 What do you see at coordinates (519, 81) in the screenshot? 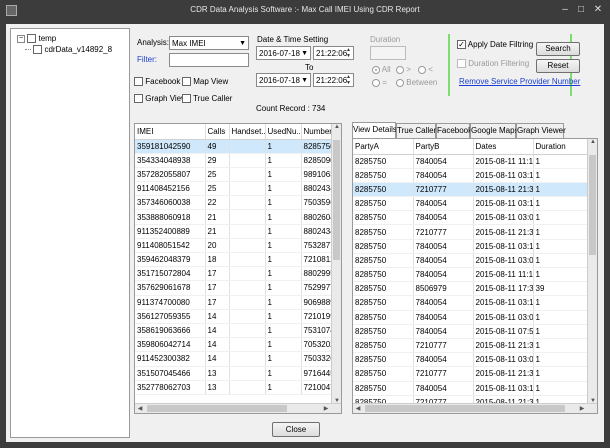
I see `remove-provider-link: Remove Service Provider Number` at bounding box center [519, 81].